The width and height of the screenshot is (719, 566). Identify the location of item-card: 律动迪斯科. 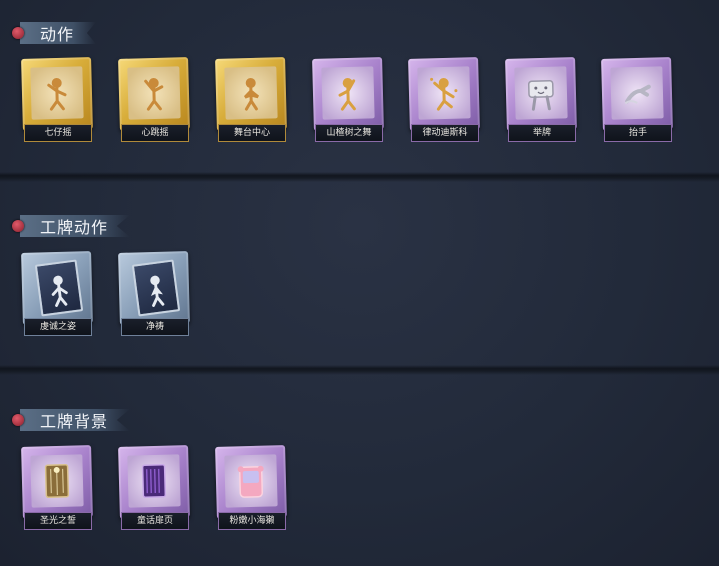
(444, 99).